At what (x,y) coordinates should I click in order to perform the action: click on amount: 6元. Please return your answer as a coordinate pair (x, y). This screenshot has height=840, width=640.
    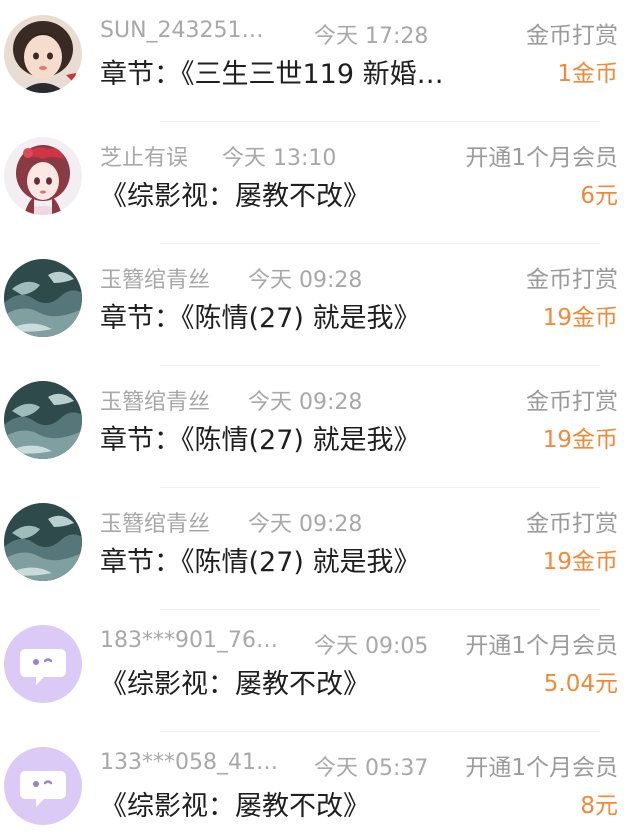
    Looking at the image, I should click on (599, 196).